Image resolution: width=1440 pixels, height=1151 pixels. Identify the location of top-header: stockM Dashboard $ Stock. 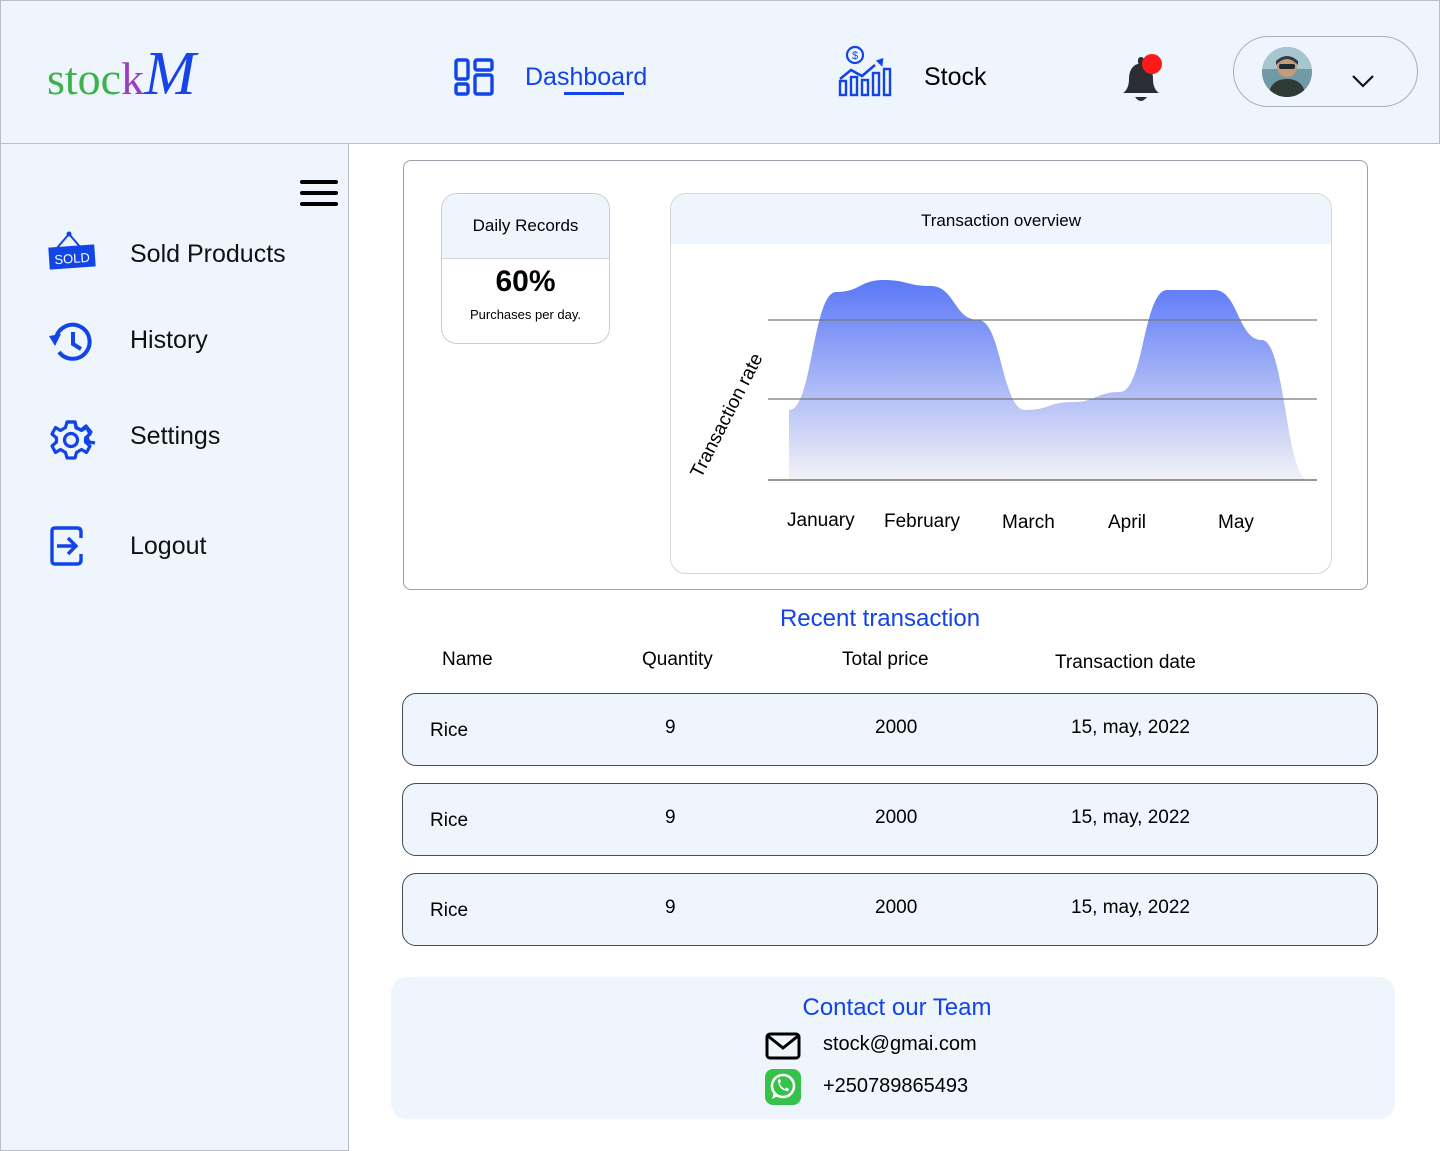
(720, 72).